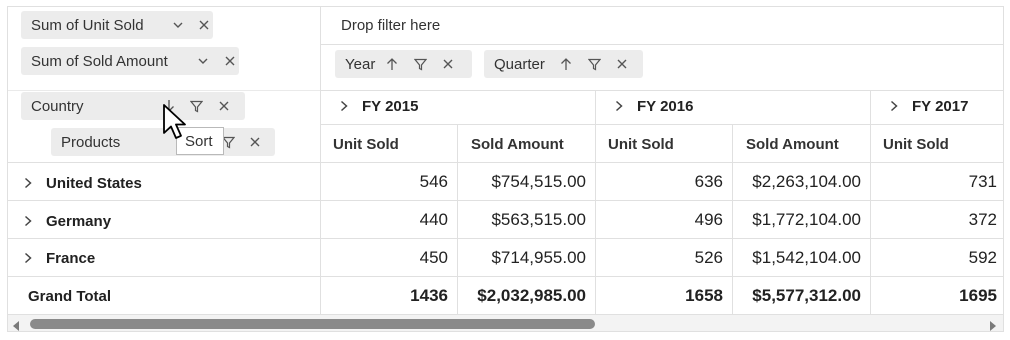 This screenshot has height=340, width=1010. What do you see at coordinates (164, 258) in the screenshot?
I see `row-header-france: France` at bounding box center [164, 258].